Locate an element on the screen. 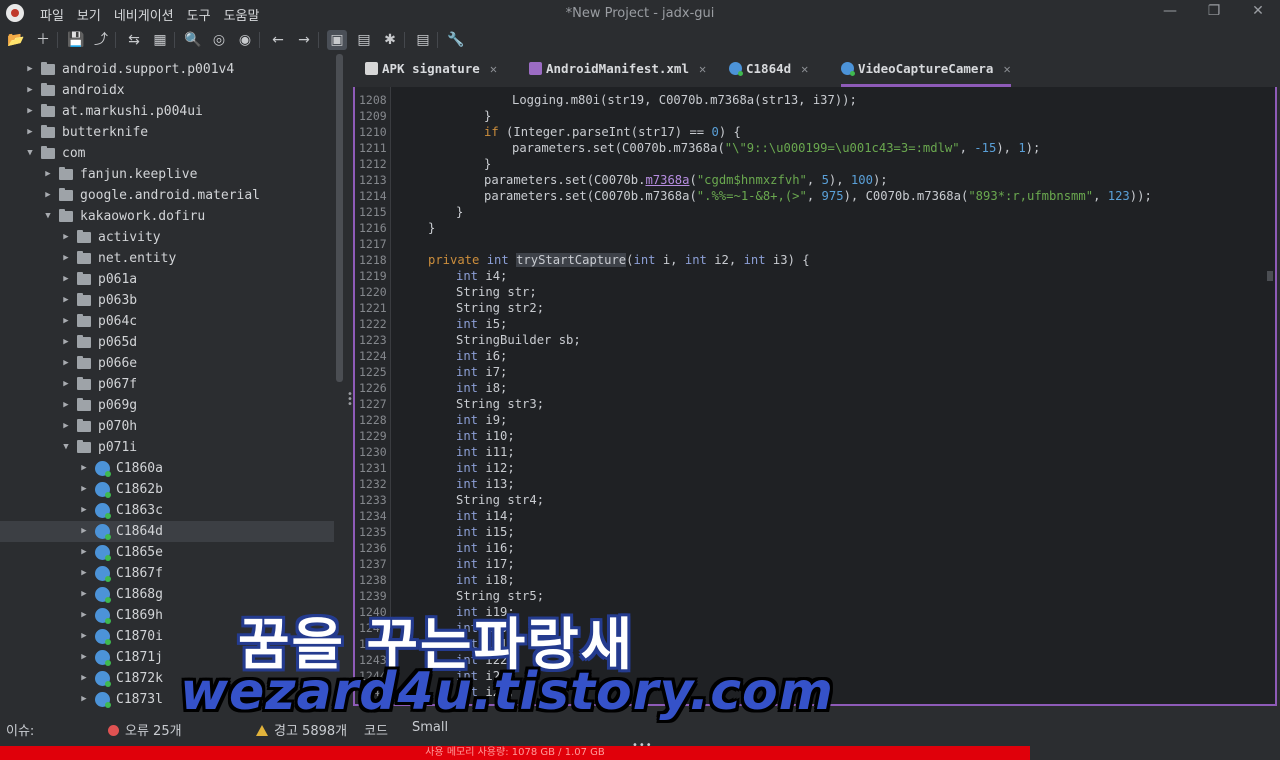 Image resolution: width=1280 pixels, height=760 pixels. code-token: m7368a is located at coordinates (667, 180).